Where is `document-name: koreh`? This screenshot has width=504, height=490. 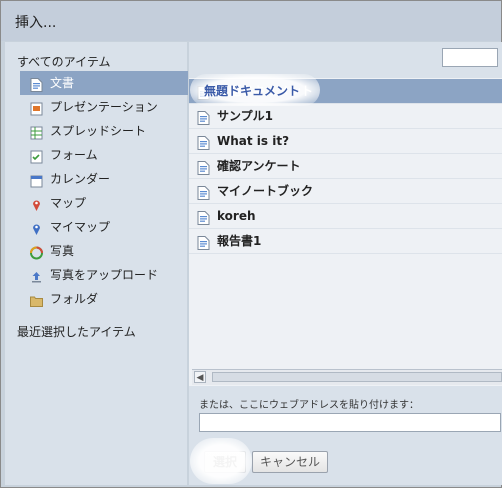
document-name: koreh is located at coordinates (236, 216).